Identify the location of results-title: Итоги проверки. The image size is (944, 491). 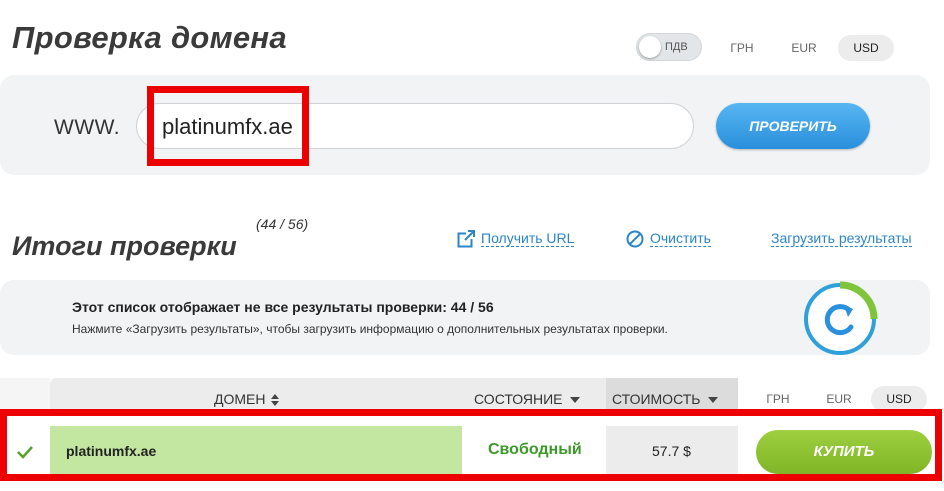
(124, 246).